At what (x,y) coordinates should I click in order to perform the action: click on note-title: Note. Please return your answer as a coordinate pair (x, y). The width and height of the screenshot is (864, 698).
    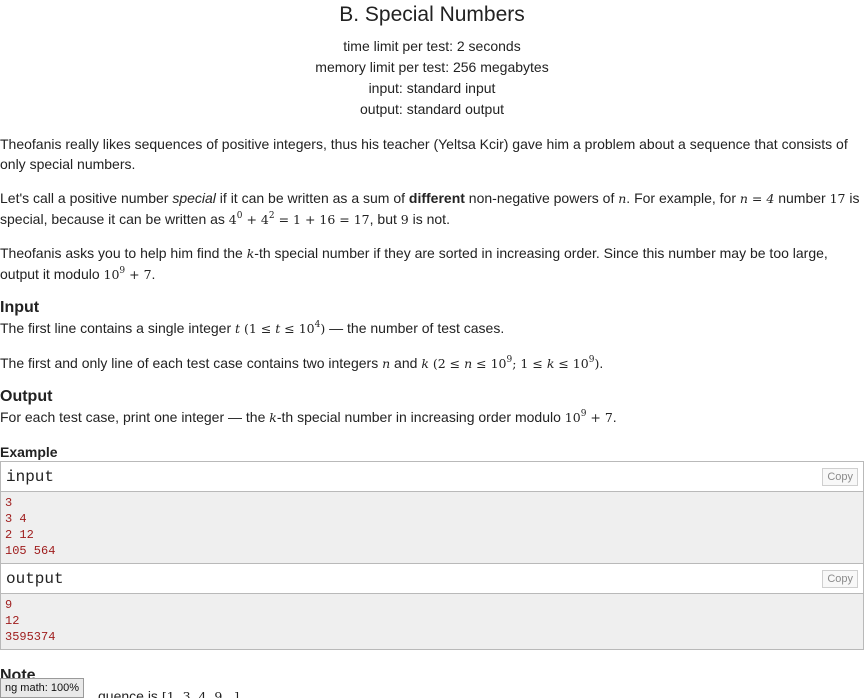
    Looking at the image, I should click on (18, 675).